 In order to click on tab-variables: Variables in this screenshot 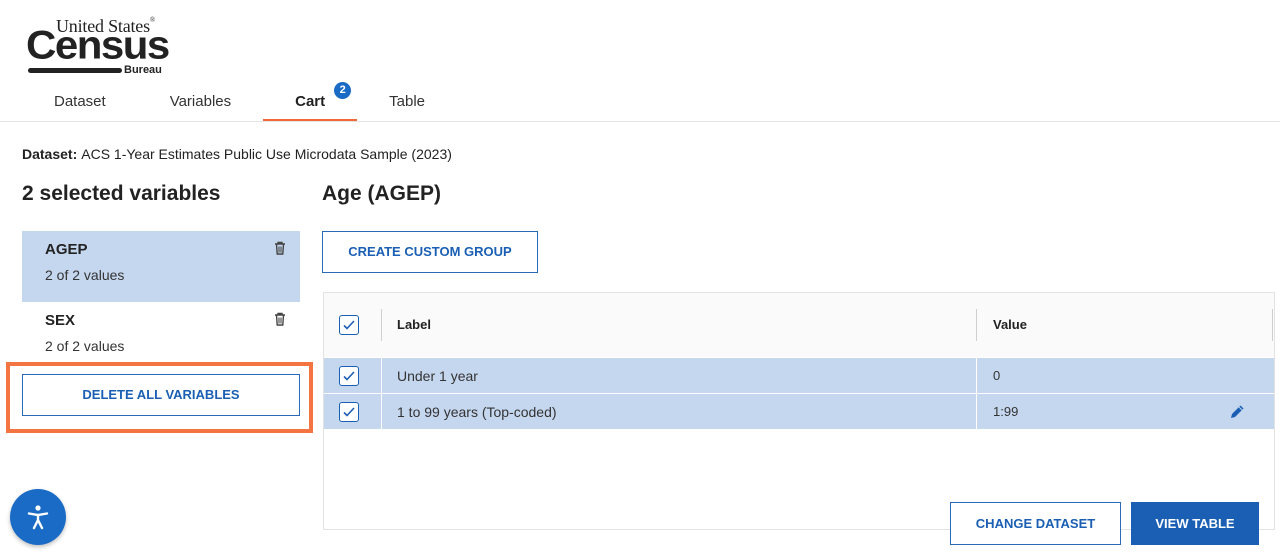, I will do `click(200, 102)`.